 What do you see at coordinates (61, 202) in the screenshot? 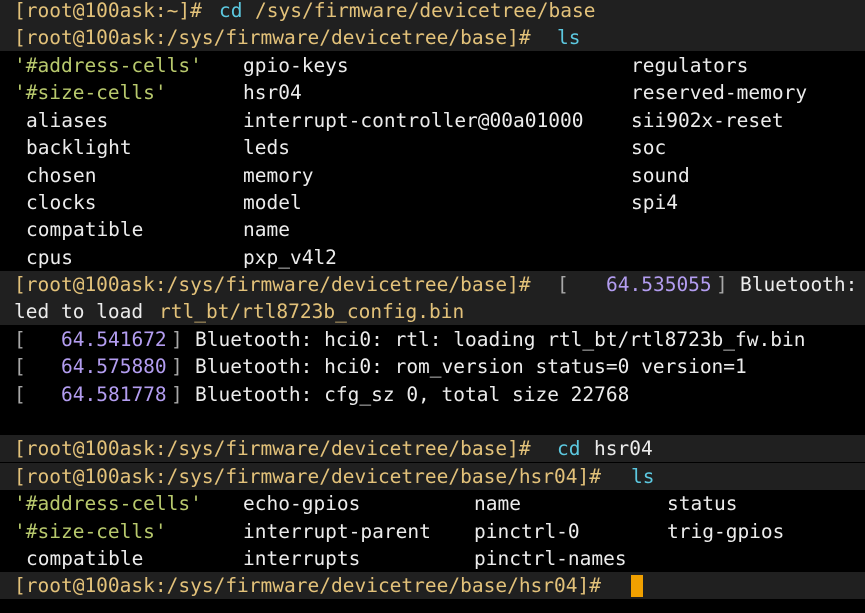
I see `ls-entry: clocks` at bounding box center [61, 202].